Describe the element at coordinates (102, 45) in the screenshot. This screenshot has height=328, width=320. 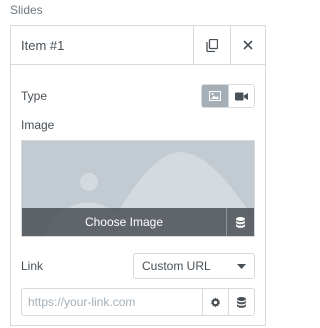
I see `item-title: Item #1` at that location.